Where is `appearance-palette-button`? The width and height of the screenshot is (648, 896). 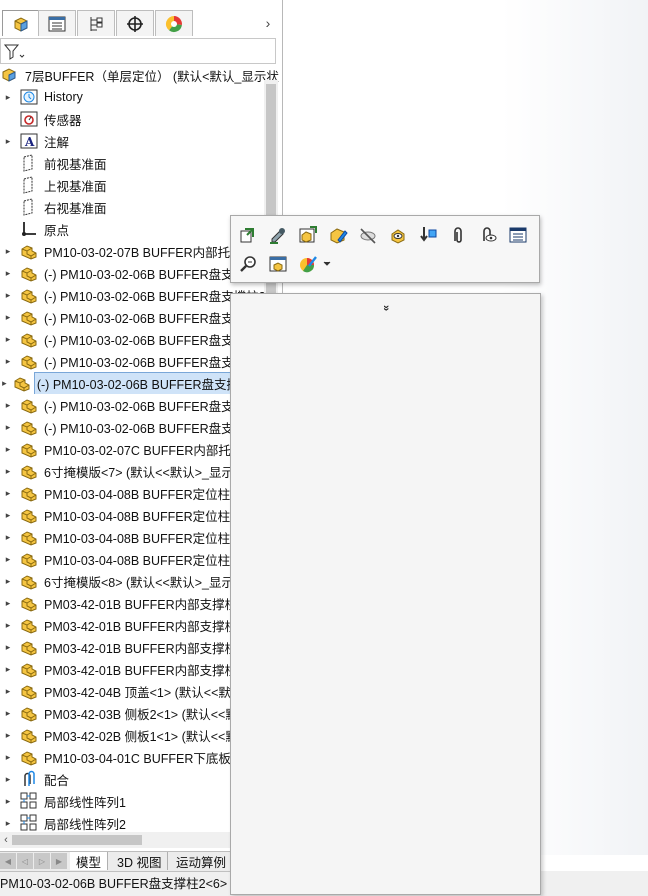
appearance-palette-button is located at coordinates (308, 264).